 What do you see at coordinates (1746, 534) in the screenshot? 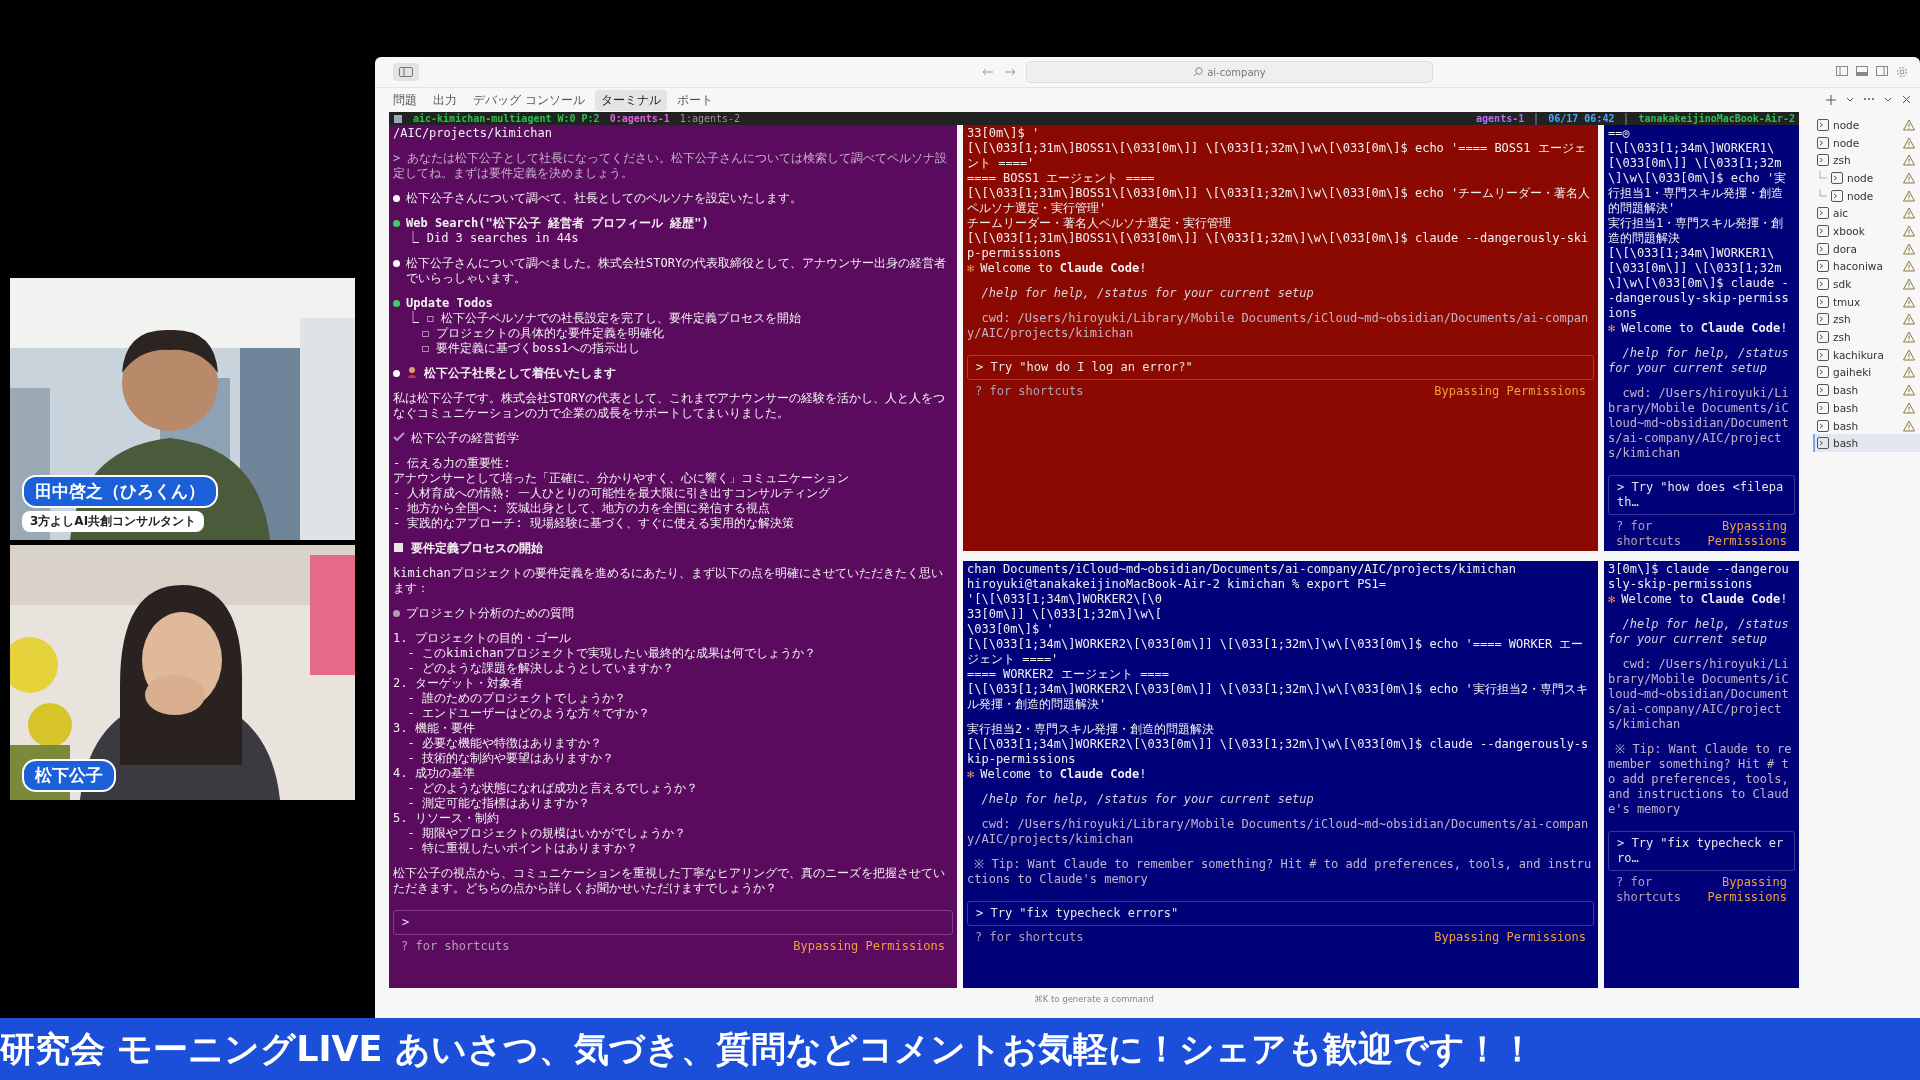
I see `permission-mode: Bypassing Permissions` at bounding box center [1746, 534].